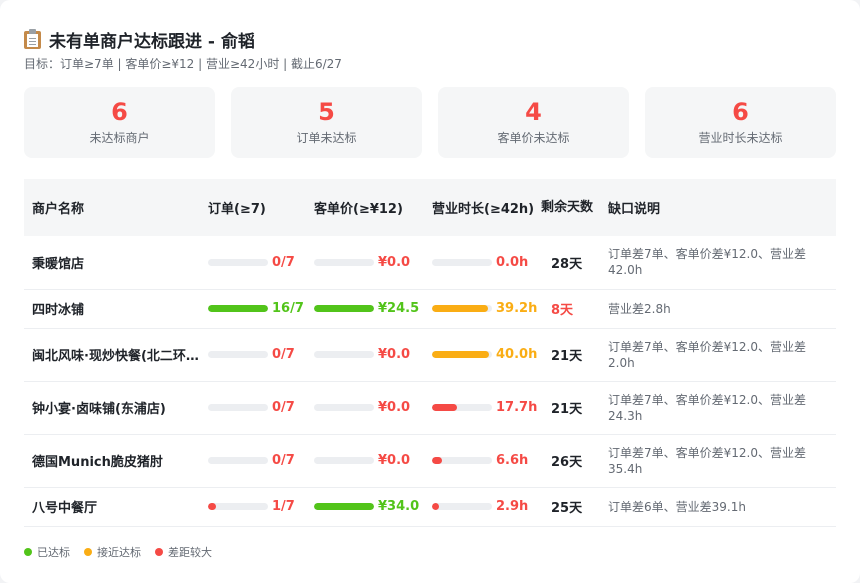 The width and height of the screenshot is (860, 583). What do you see at coordinates (112, 461) in the screenshot?
I see `merchant-name: 德国Munich脆皮猪肘` at bounding box center [112, 461].